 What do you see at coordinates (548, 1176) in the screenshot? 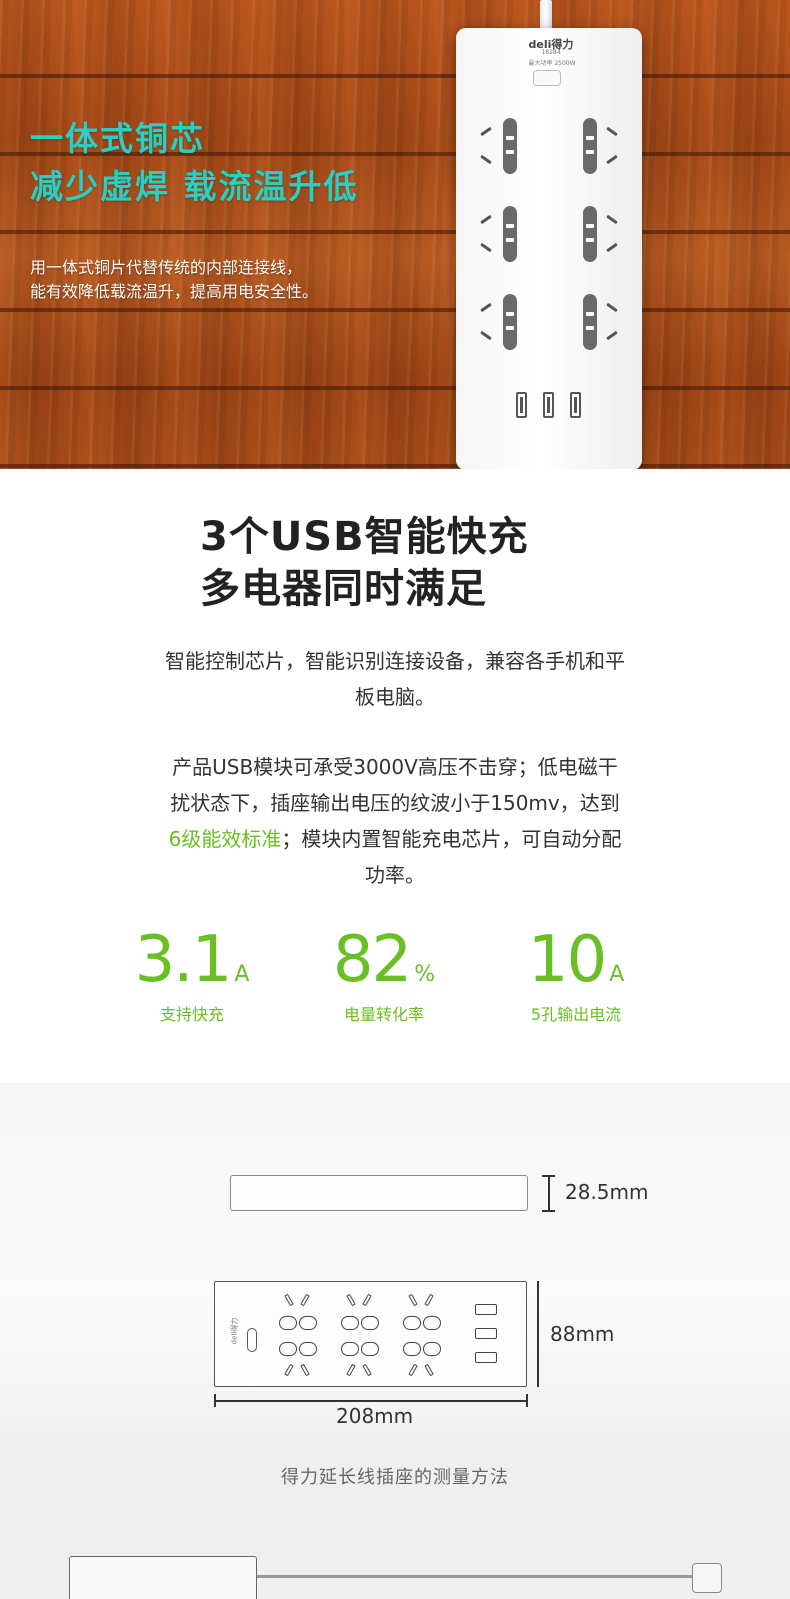
I see `thickness-tick-top` at bounding box center [548, 1176].